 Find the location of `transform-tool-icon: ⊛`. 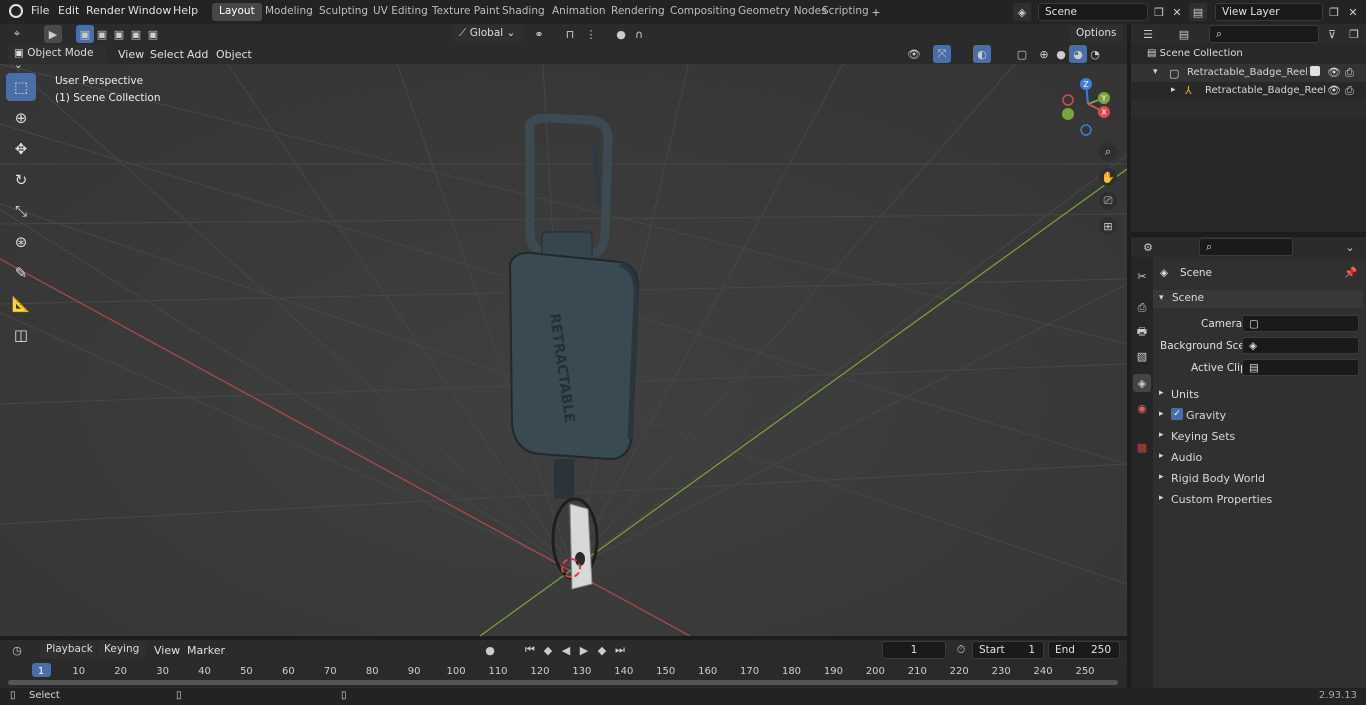

transform-tool-icon: ⊛ is located at coordinates (21, 242).